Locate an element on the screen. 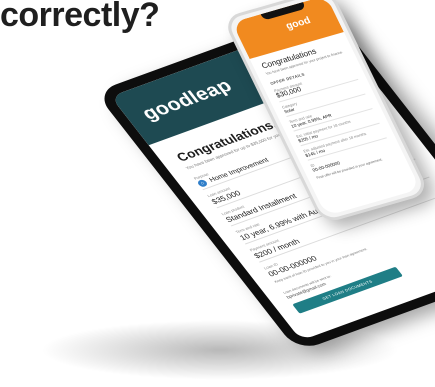  goodleap-logo: goodleap is located at coordinates (187, 99).